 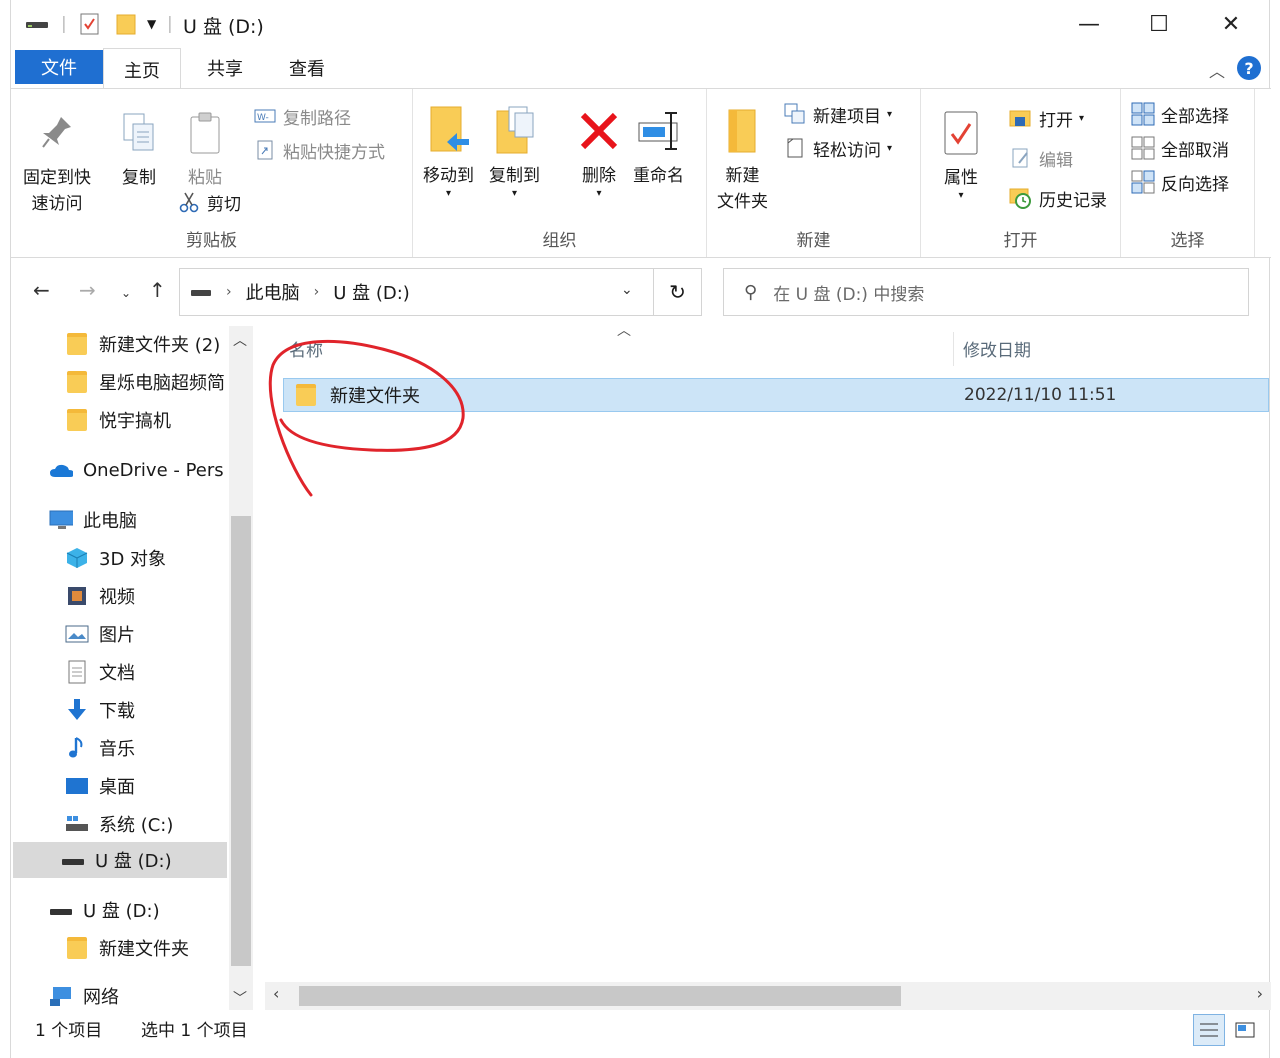 I want to click on nav-item-music: 音乐, so click(x=100, y=748).